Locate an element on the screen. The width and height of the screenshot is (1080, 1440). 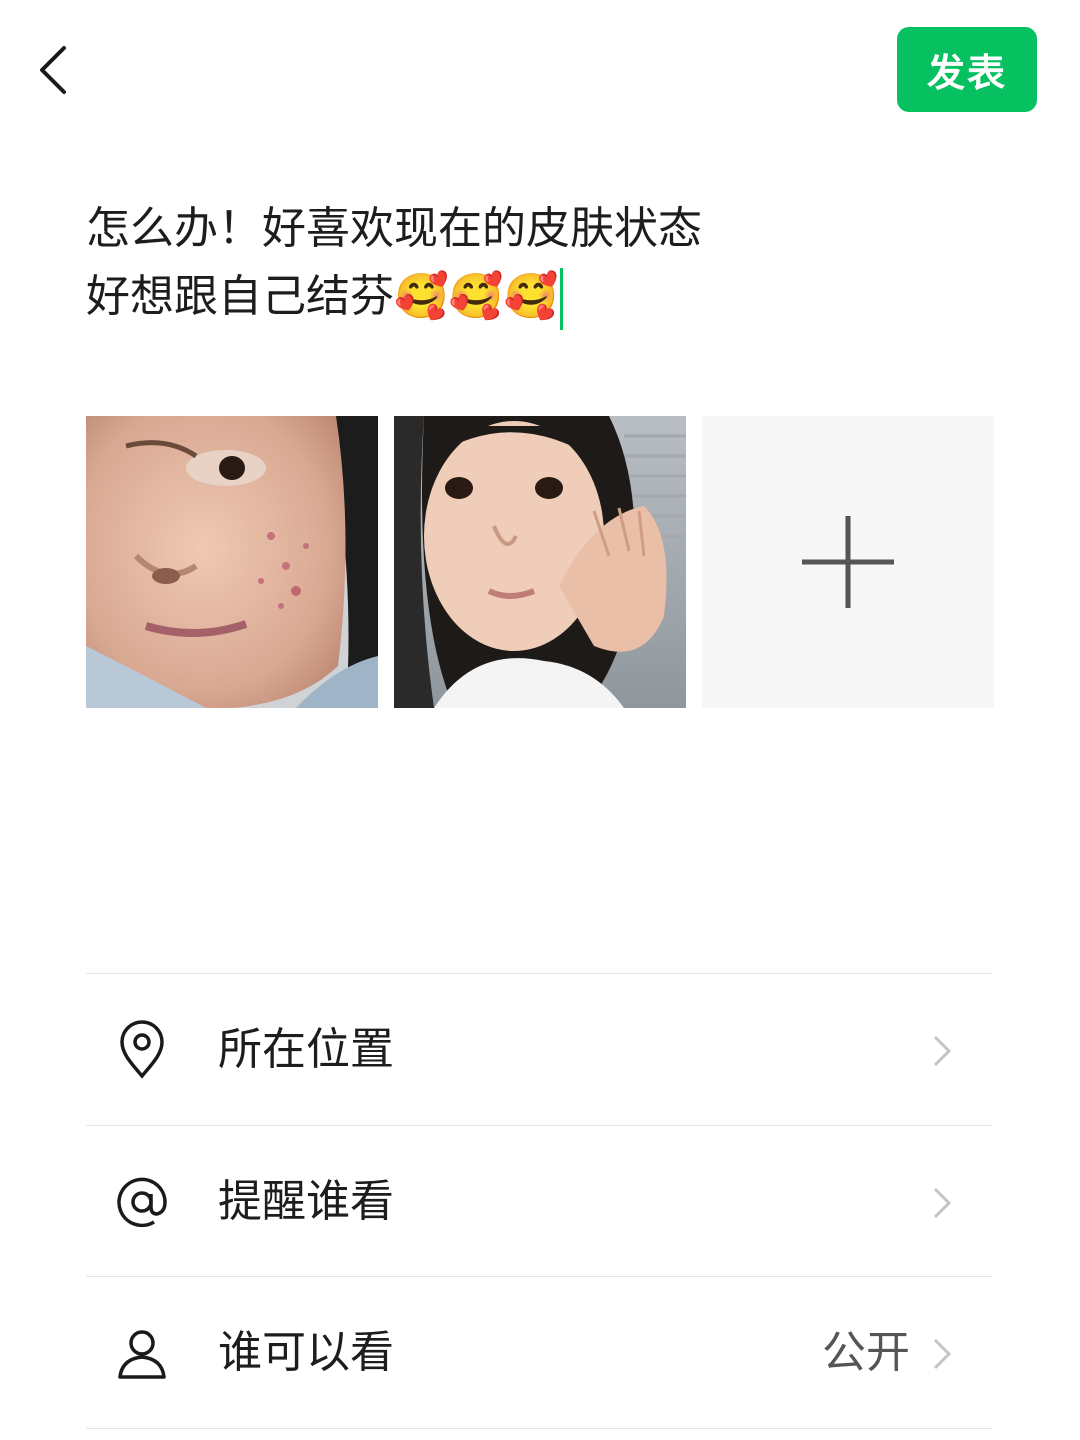
plus-icon is located at coordinates (848, 562).